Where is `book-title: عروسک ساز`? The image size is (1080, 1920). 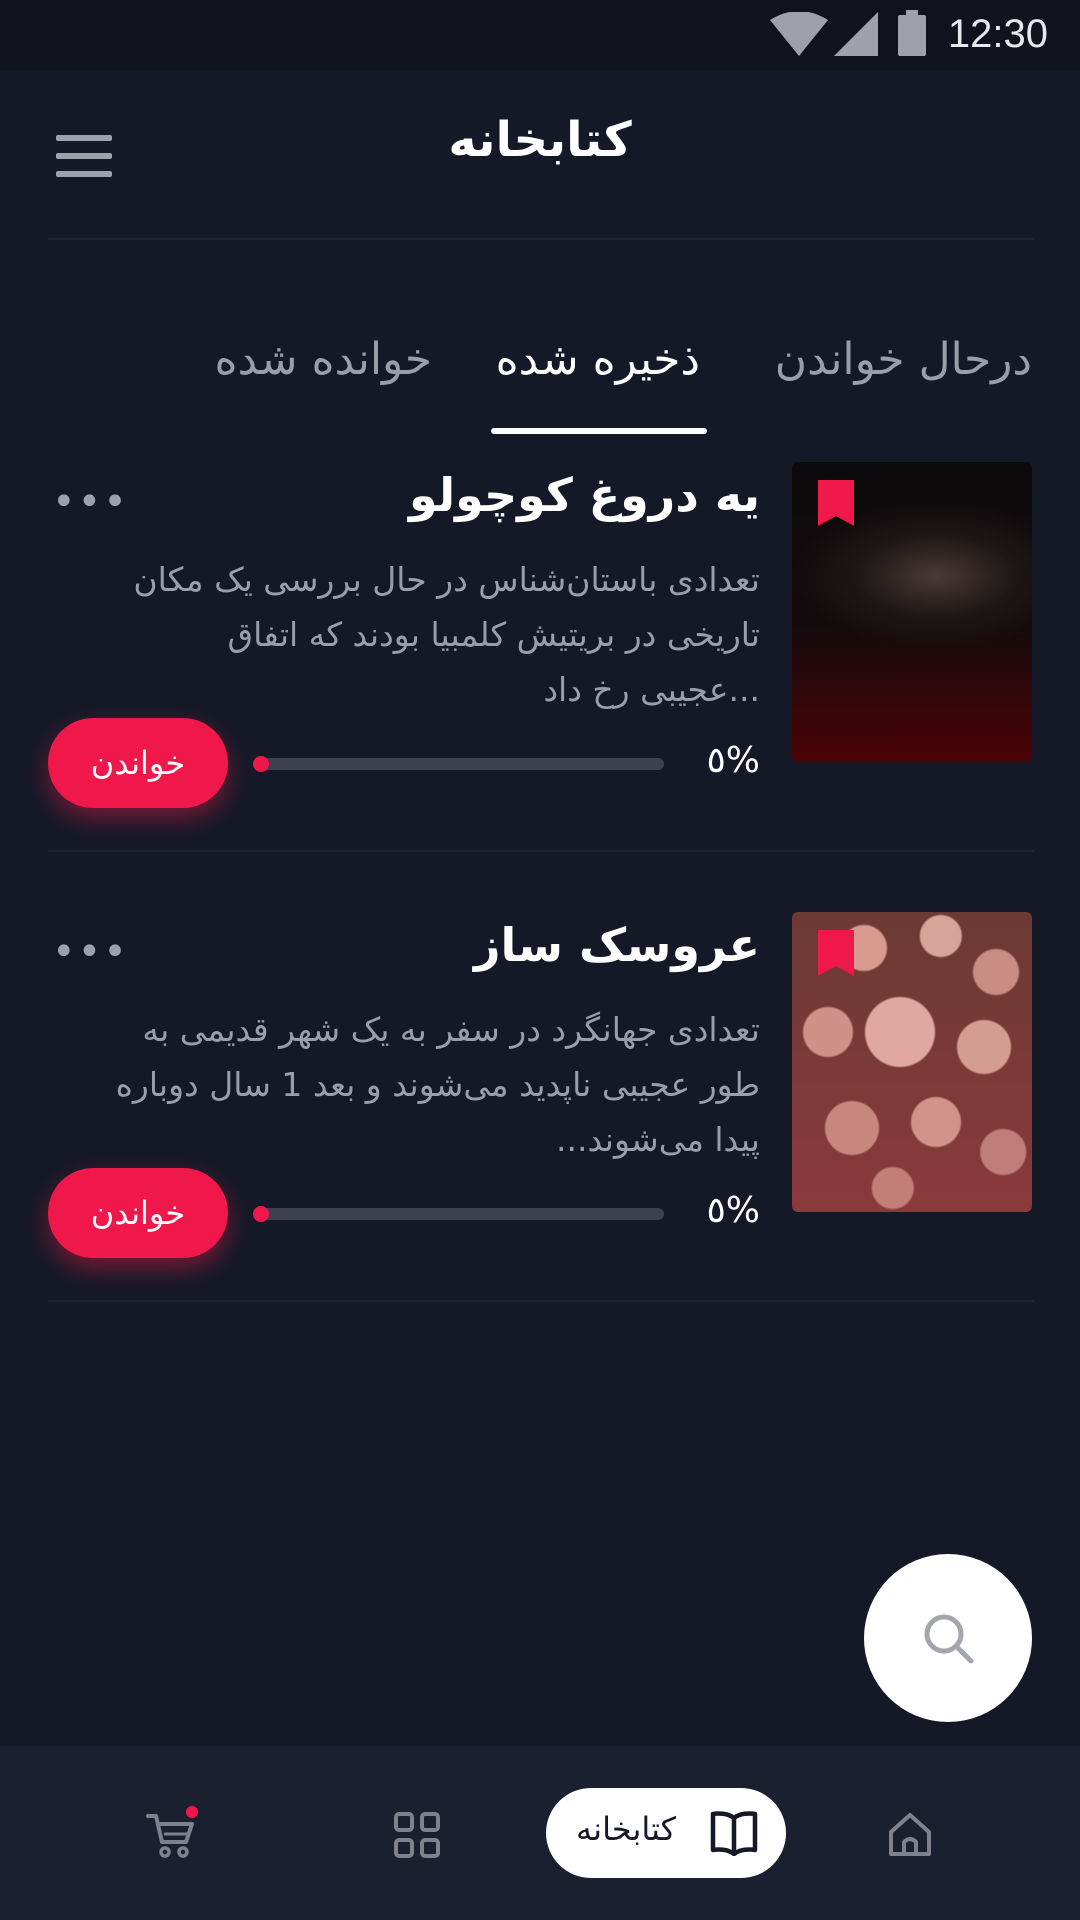
book-title: عروسک ساز is located at coordinates (617, 945).